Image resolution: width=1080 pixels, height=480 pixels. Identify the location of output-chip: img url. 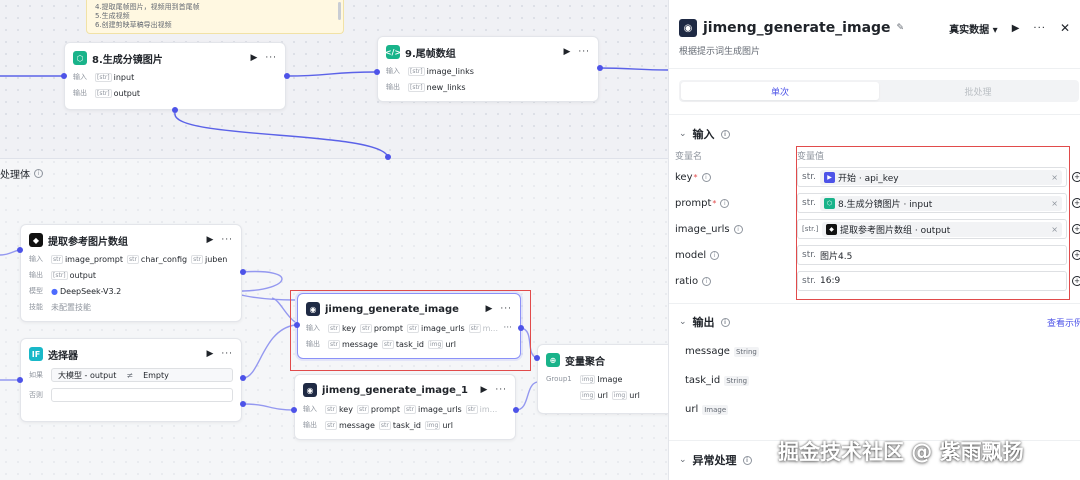
(442, 344).